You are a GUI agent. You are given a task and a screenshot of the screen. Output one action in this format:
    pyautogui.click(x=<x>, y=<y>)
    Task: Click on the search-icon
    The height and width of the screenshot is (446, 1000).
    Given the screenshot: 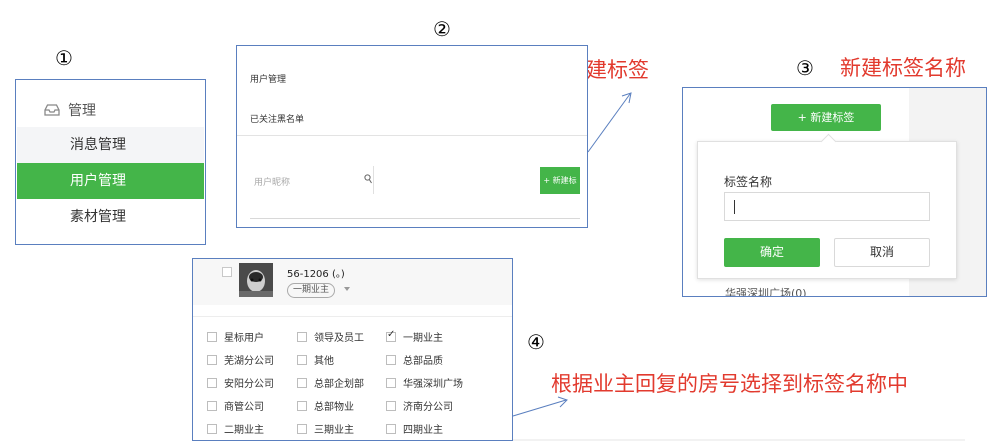 What is the action you would take?
    pyautogui.click(x=368, y=179)
    